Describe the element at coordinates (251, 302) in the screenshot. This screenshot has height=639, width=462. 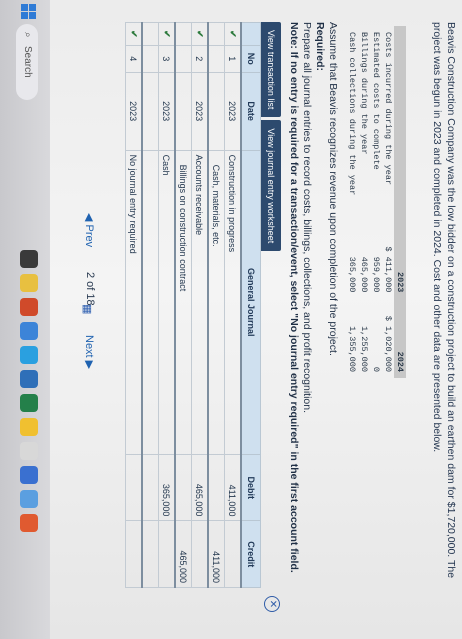
I see `journal-header-general-journal: General Journal` at that location.